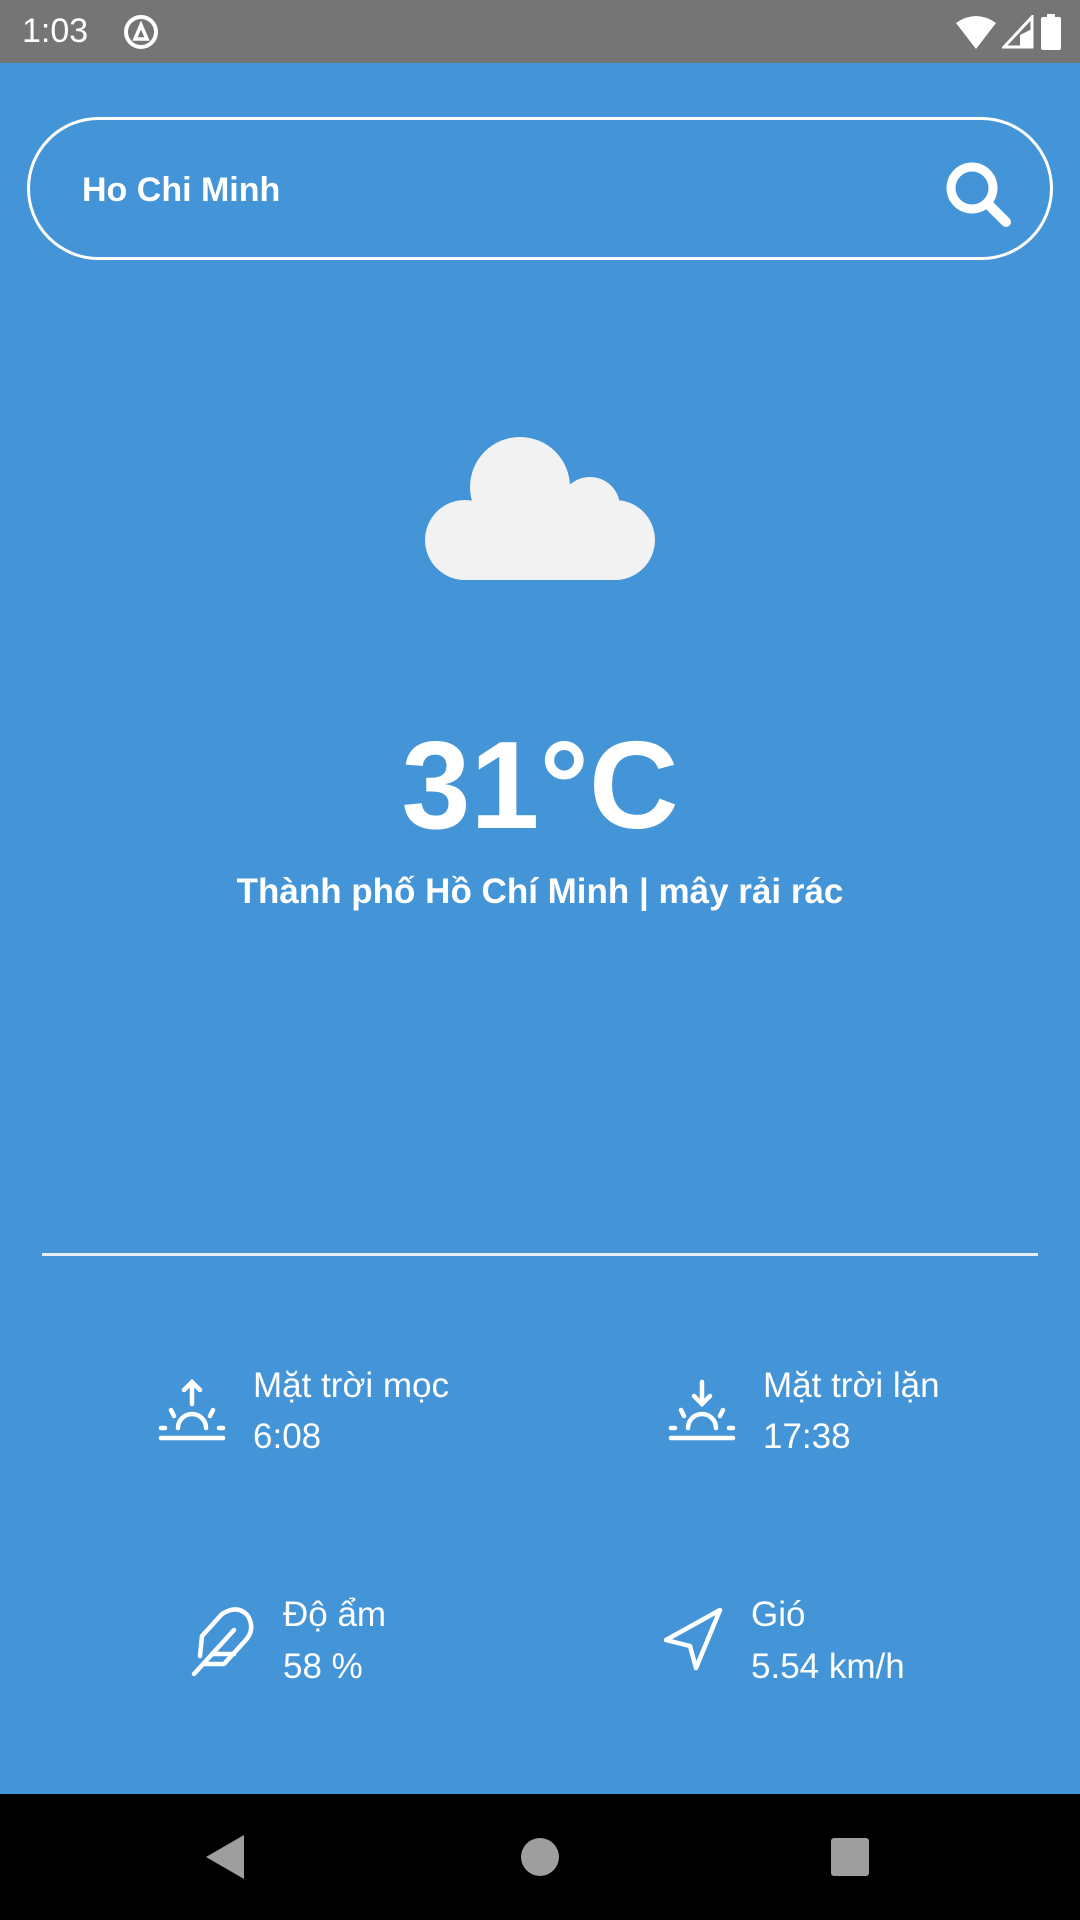 The width and height of the screenshot is (1080, 1920). I want to click on status-bar: 1:03, so click(540, 31).